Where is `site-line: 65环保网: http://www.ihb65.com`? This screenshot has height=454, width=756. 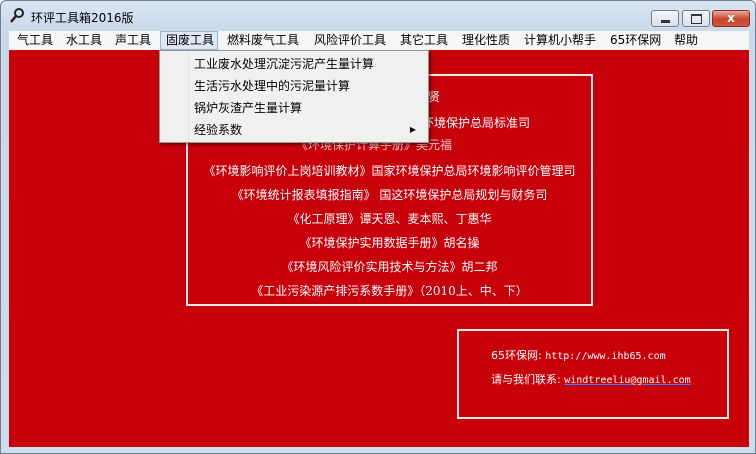 site-line: 65环保网: http://www.ihb65.com is located at coordinates (578, 355).